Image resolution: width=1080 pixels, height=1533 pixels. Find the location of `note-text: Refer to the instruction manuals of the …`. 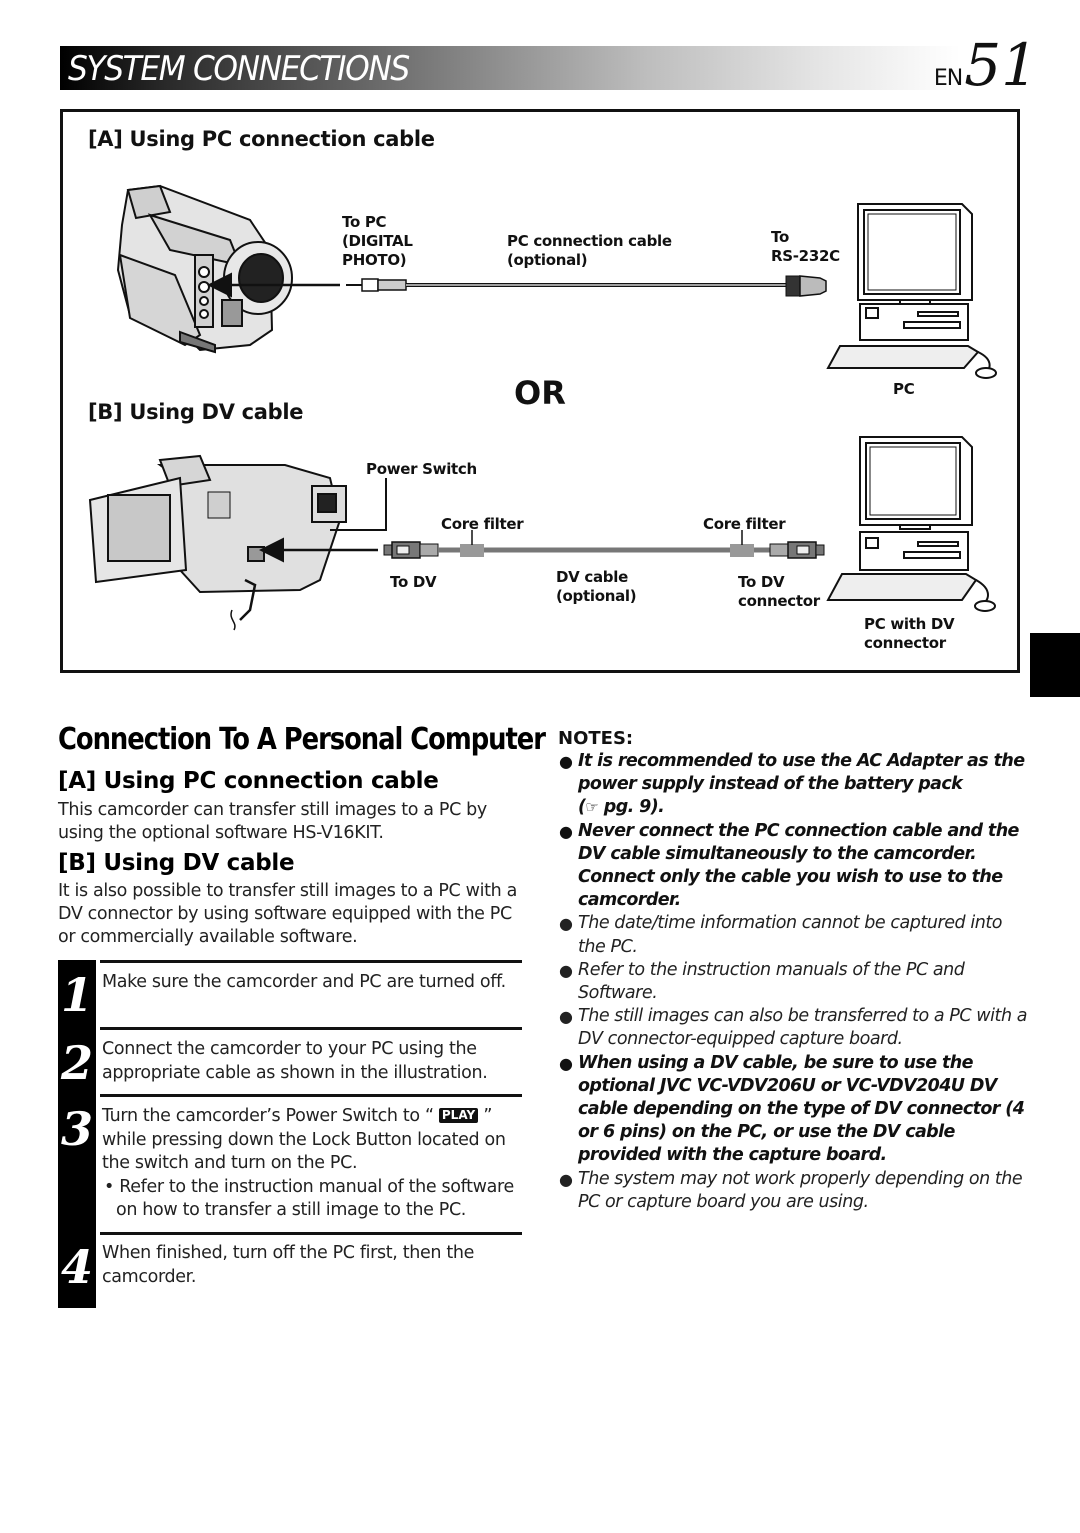

note-text: Refer to the instruction manuals of the … is located at coordinates (771, 981).